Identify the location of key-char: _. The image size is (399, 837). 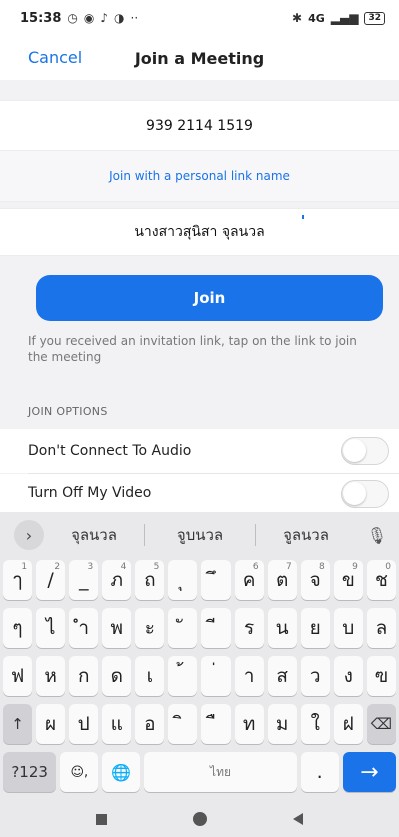
(83, 580).